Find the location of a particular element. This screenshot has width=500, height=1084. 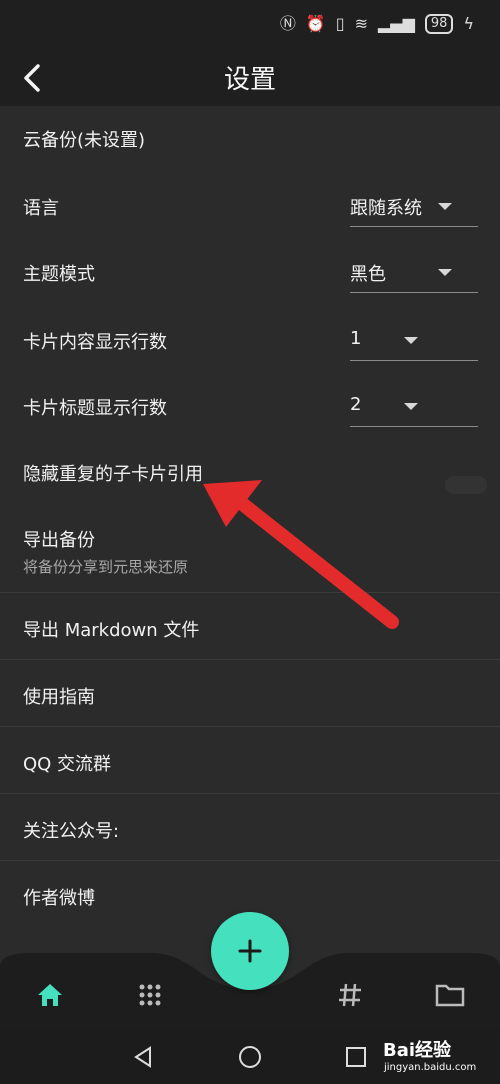

export-markdown-label: 导出 Markdown 文件 is located at coordinates (111, 630).